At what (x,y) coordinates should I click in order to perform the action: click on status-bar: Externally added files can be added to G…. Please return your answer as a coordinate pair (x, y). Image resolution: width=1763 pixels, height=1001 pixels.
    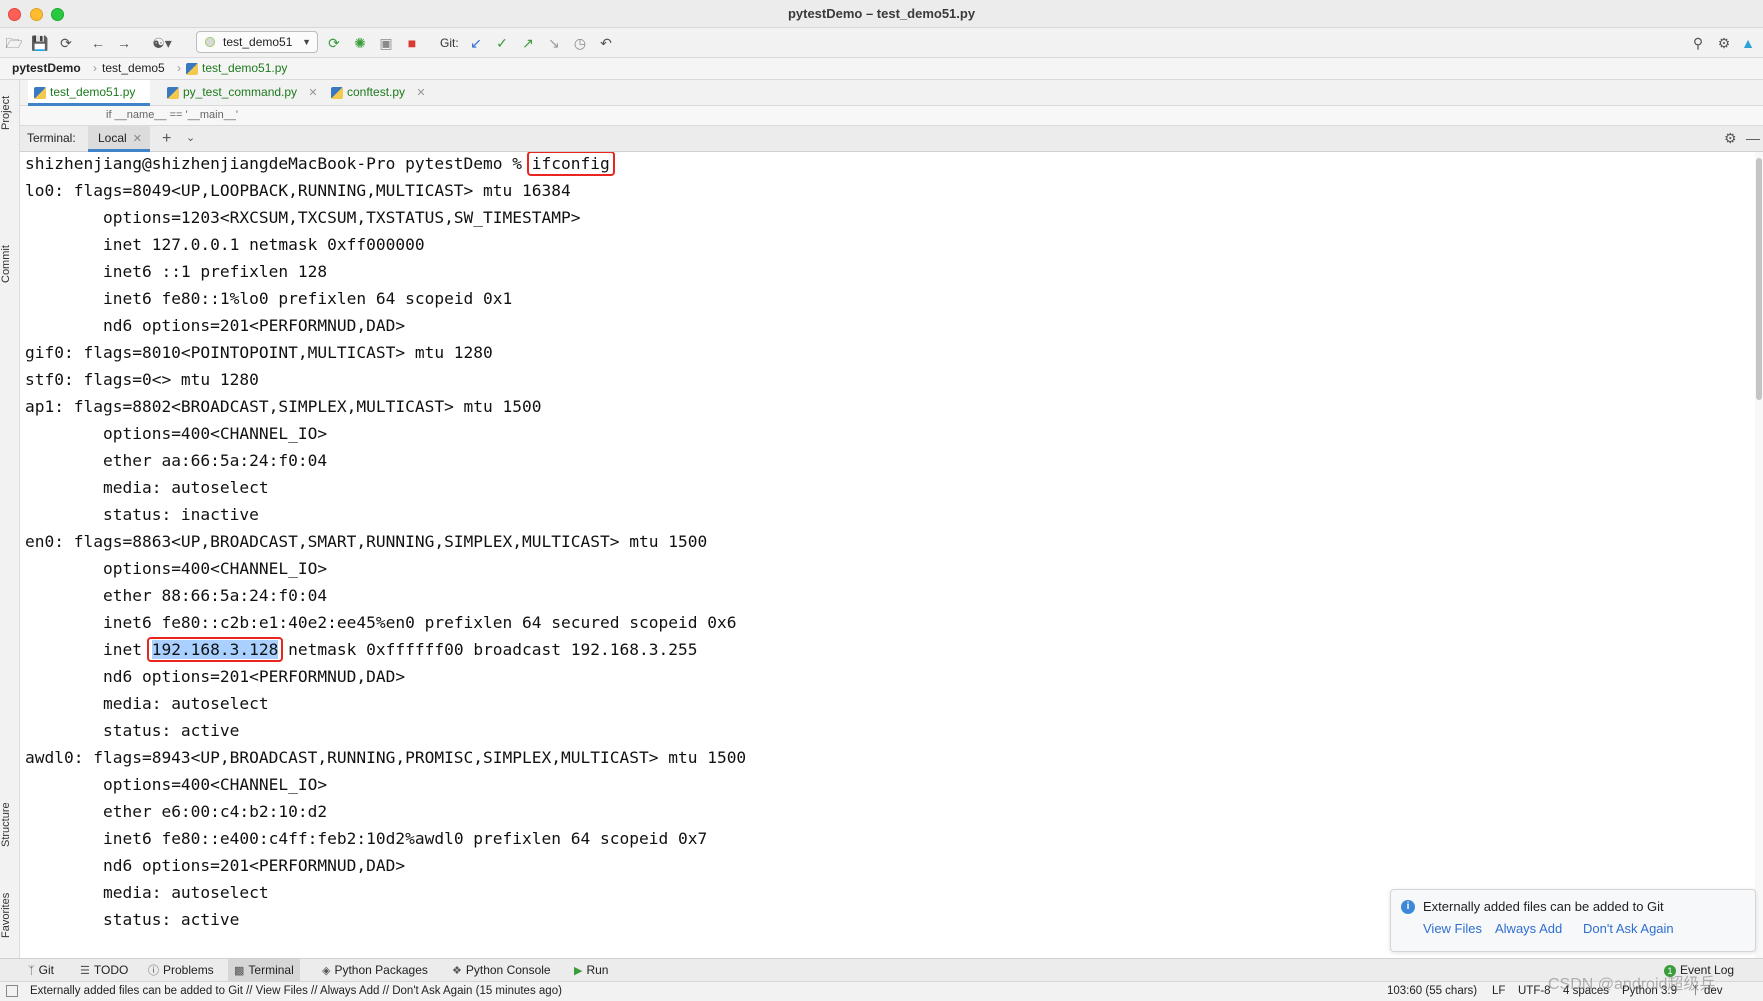
    Looking at the image, I should click on (881, 991).